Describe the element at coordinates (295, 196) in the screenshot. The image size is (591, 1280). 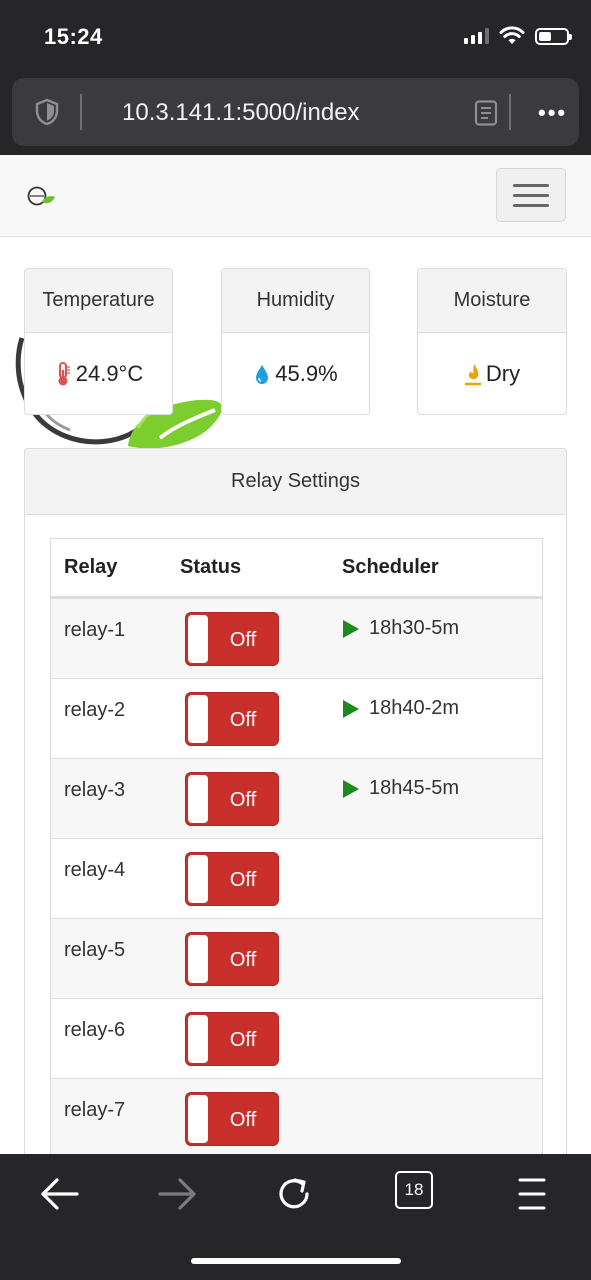
I see `site-navbar` at that location.